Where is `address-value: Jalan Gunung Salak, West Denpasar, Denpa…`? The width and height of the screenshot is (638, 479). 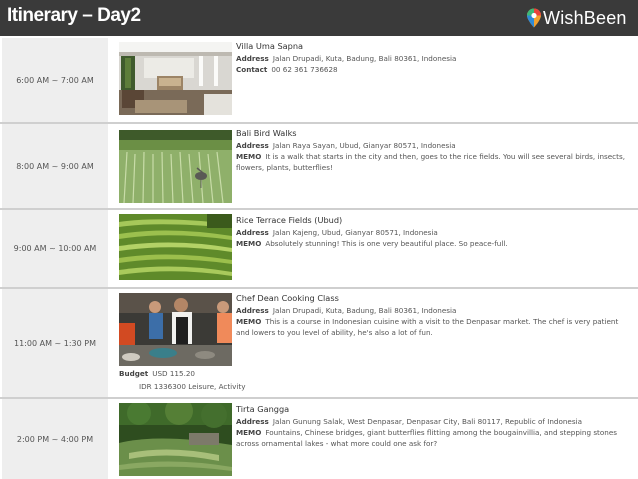
address-value: Jalan Gunung Salak, West Denpasar, Denpa… is located at coordinates (427, 421).